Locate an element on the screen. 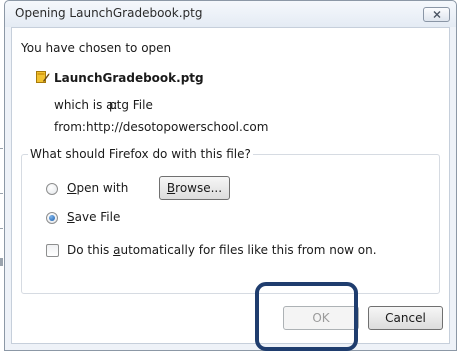 The image size is (459, 353). save-file-access-key: S is located at coordinates (71, 217).